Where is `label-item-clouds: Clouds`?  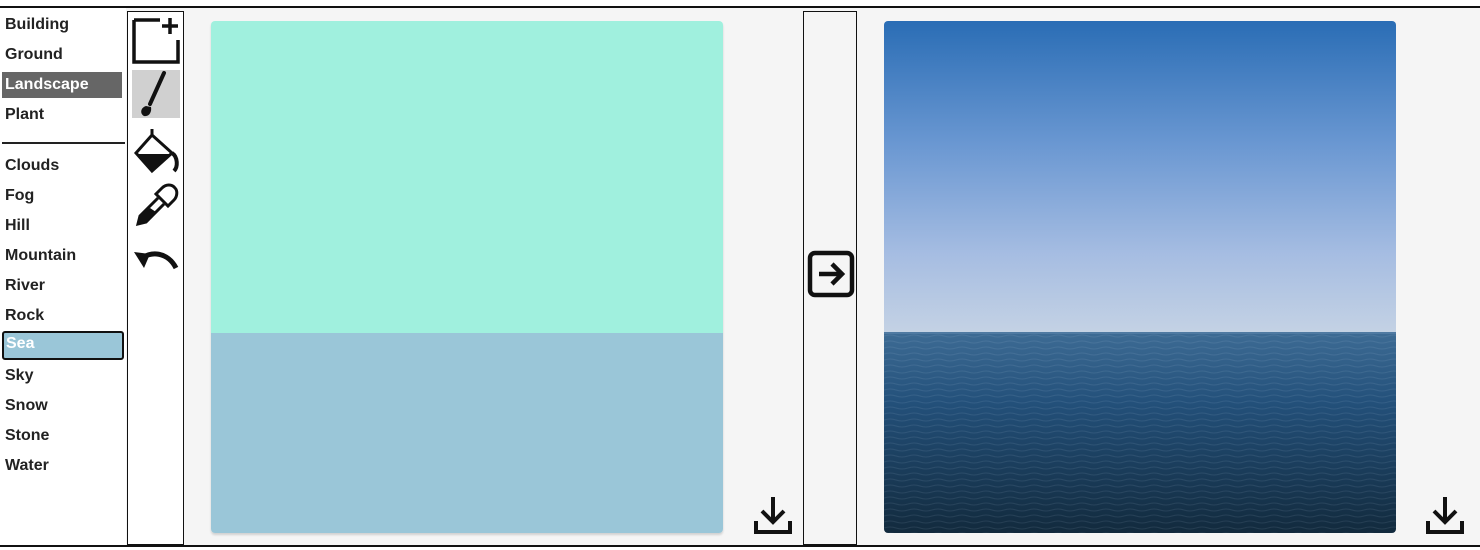 label-item-clouds: Clouds is located at coordinates (62, 166).